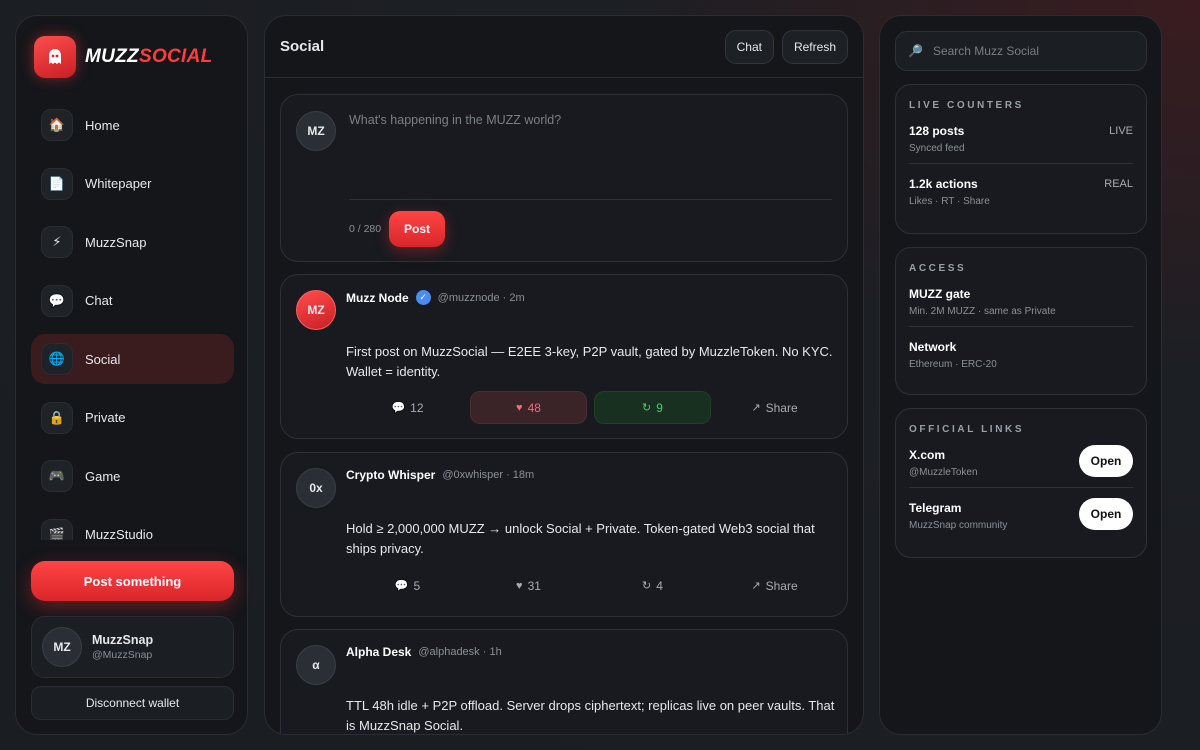 This screenshot has width=1200, height=750. Describe the element at coordinates (57, 183) in the screenshot. I see `document-icon: 📄` at that location.